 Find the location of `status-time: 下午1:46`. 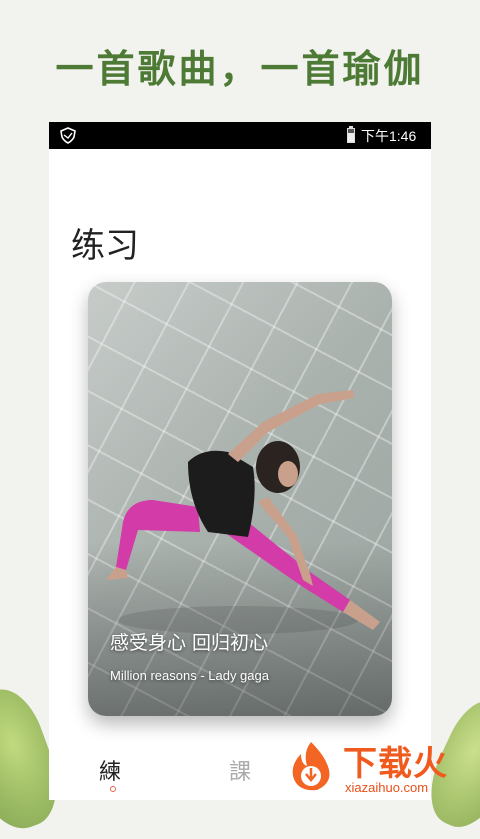

status-time: 下午1:46 is located at coordinates (389, 136).